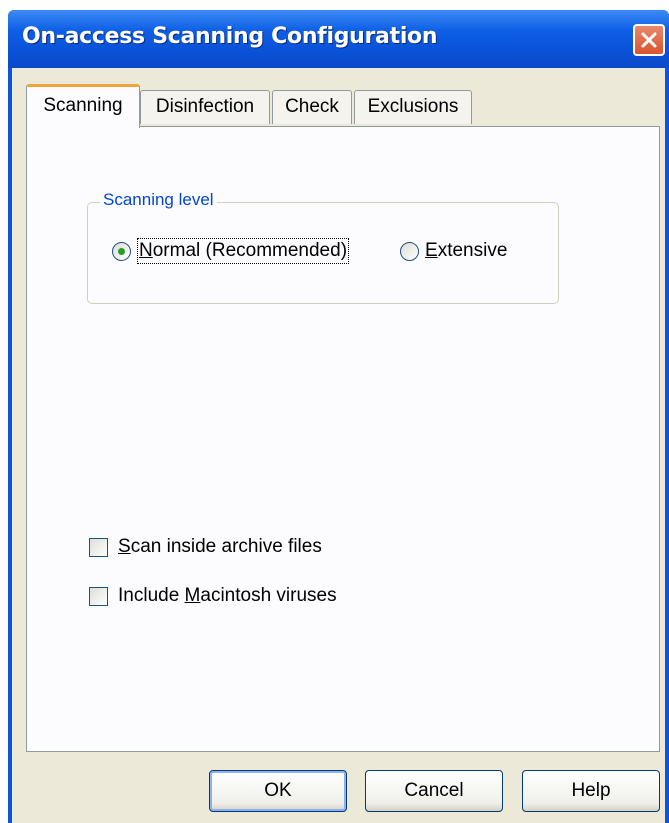 The width and height of the screenshot is (669, 823). I want to click on radio-extensive-indicator, so click(409, 251).